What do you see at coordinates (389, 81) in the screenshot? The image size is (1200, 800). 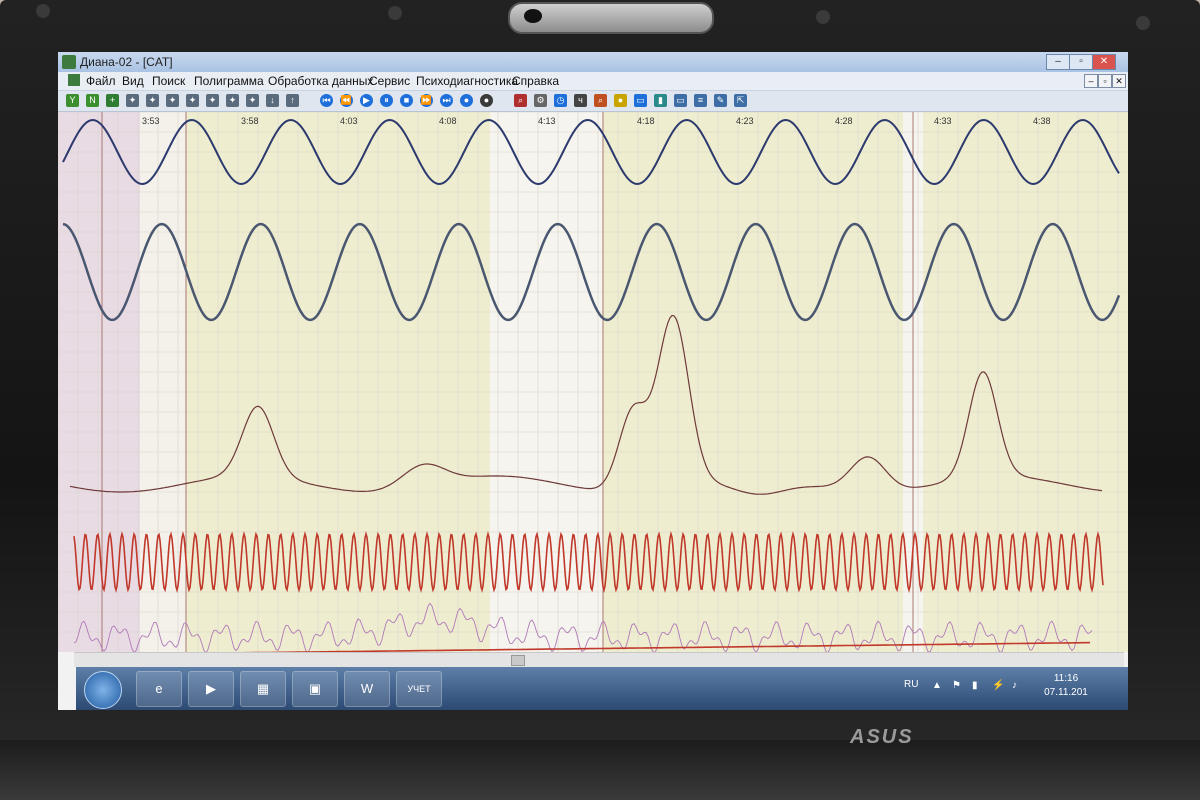 I see `menu-service: Сервис` at bounding box center [389, 81].